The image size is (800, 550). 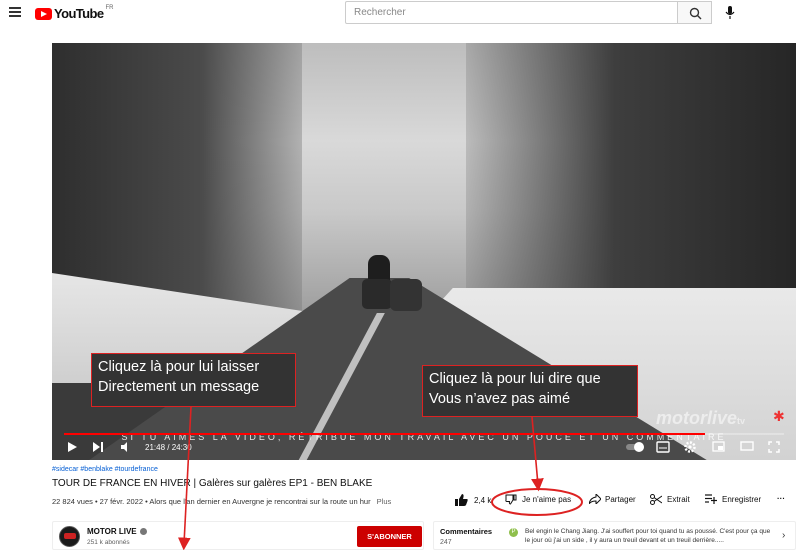 I want to click on share-label: Partager, so click(x=620, y=499).